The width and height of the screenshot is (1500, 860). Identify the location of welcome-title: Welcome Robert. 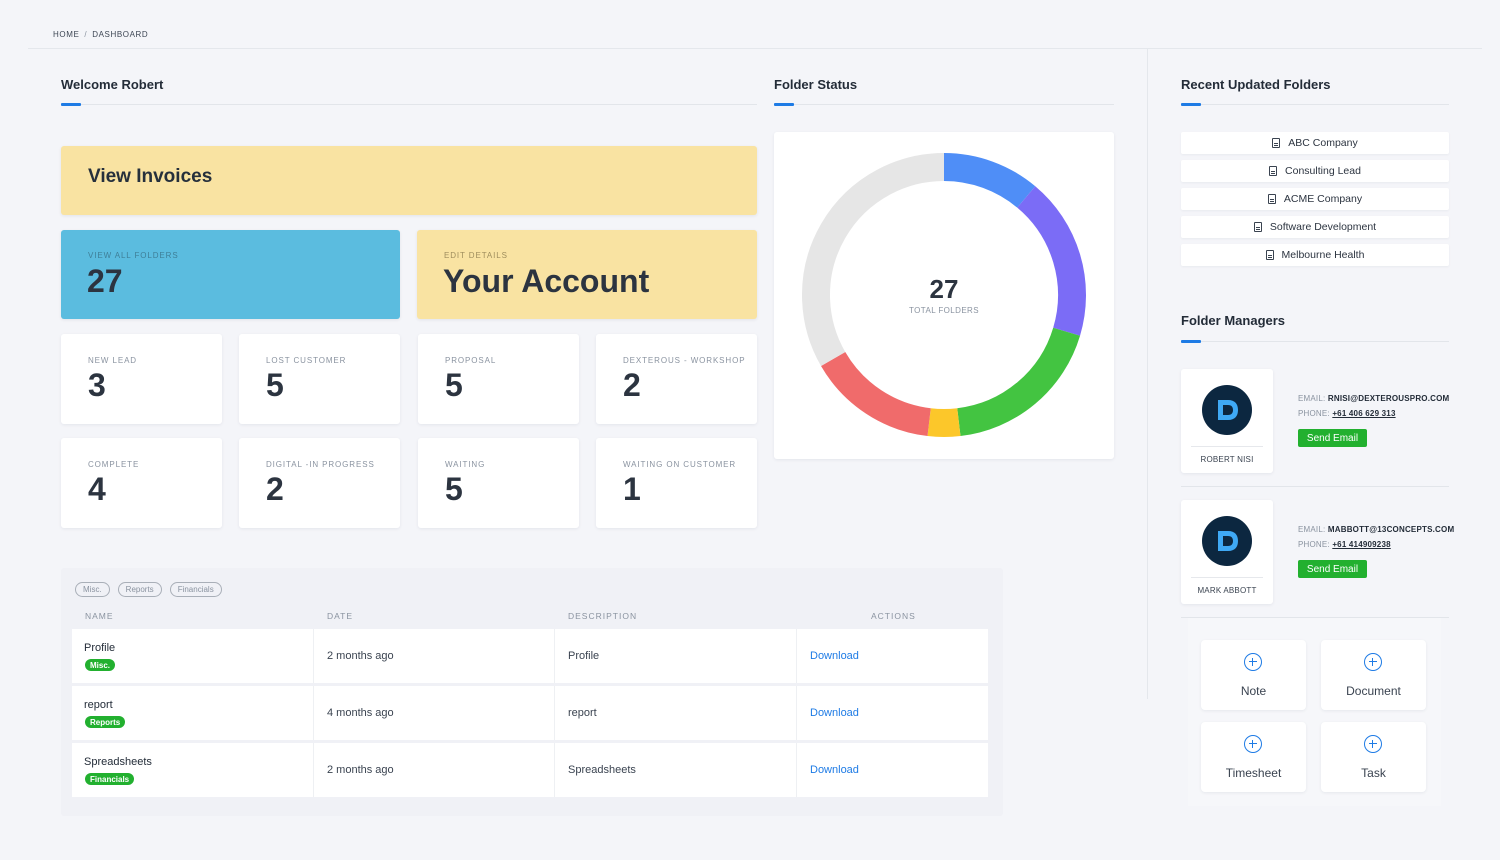
(112, 84).